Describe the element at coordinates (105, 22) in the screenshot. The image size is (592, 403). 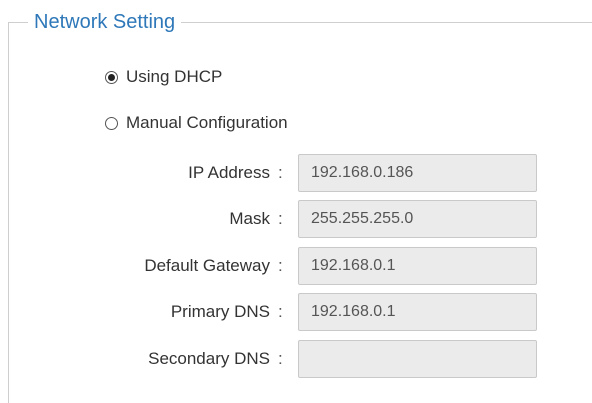
I see `section-title: Network Setting` at that location.